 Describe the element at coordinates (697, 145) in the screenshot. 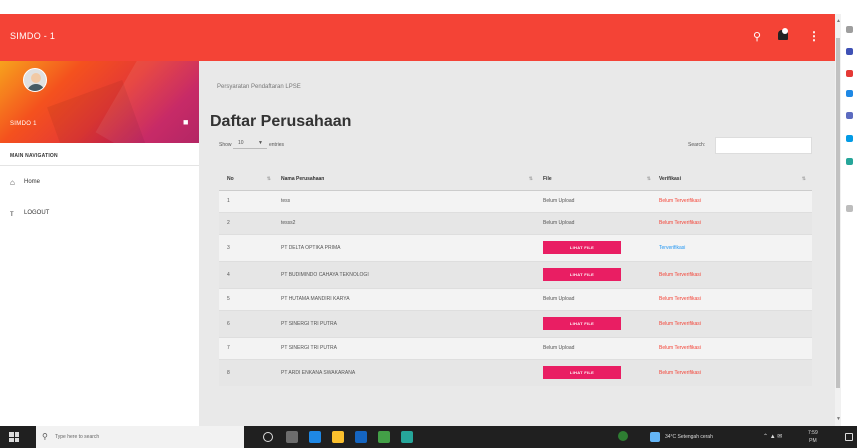

I see `search-label: Search:` at that location.